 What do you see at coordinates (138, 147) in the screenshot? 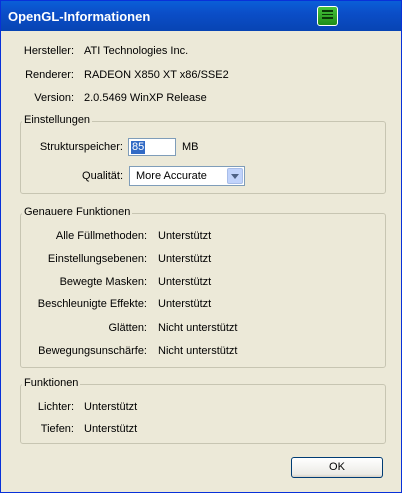
I see `texture-memory-value: 85` at bounding box center [138, 147].